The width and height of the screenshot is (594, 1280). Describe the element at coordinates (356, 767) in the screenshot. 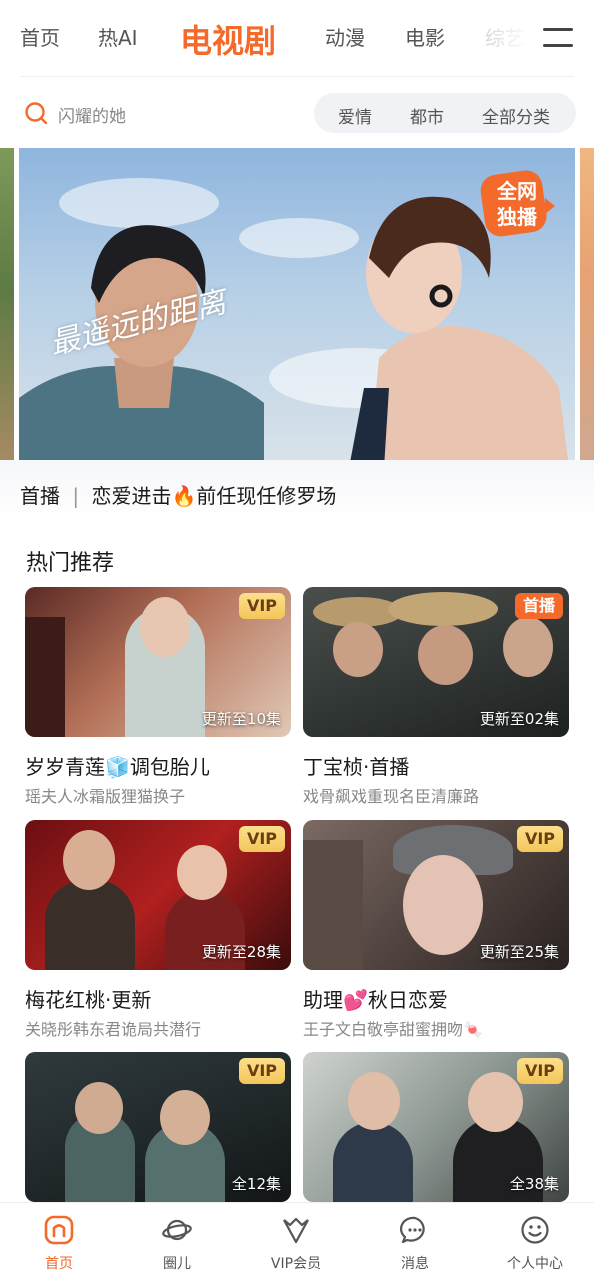

I see `show-title: 丁宝桢·首播` at that location.